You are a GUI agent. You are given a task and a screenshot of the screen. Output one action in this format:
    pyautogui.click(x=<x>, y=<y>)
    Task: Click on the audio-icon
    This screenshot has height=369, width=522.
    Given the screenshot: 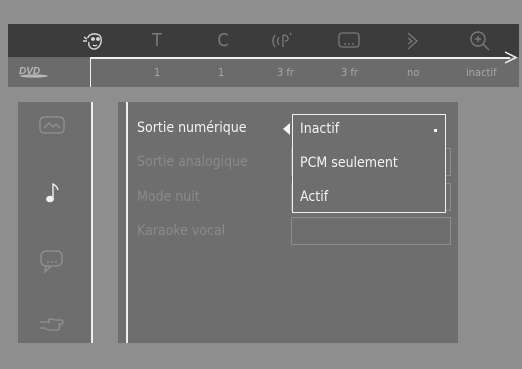 What is the action you would take?
    pyautogui.click(x=282, y=41)
    